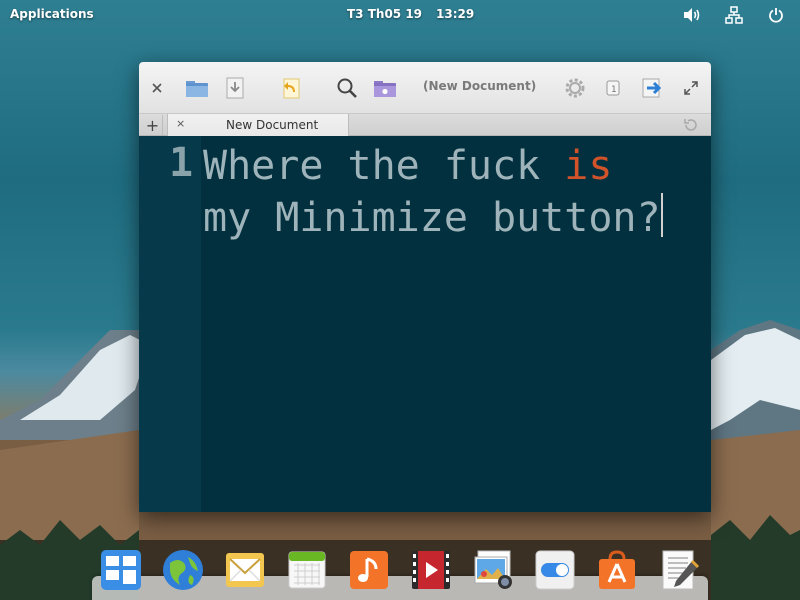 The width and height of the screenshot is (800, 600). I want to click on window-titlebar: (New Document) 1, so click(425, 88).